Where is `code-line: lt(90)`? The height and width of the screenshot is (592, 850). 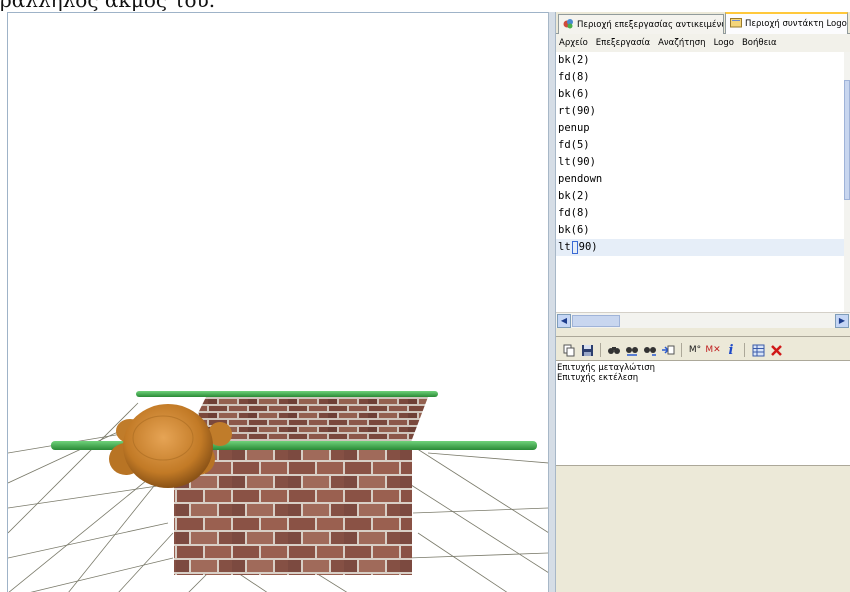 code-line: lt(90) is located at coordinates (700, 162).